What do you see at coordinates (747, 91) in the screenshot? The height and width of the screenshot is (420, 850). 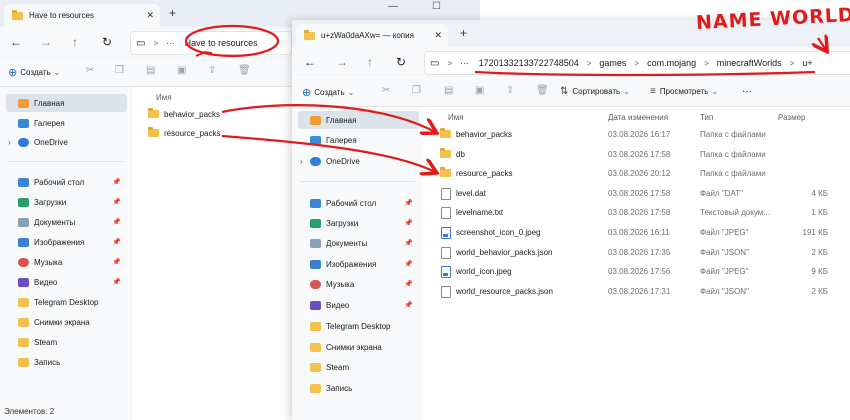 I see `more-options-button: ···` at bounding box center [747, 91].